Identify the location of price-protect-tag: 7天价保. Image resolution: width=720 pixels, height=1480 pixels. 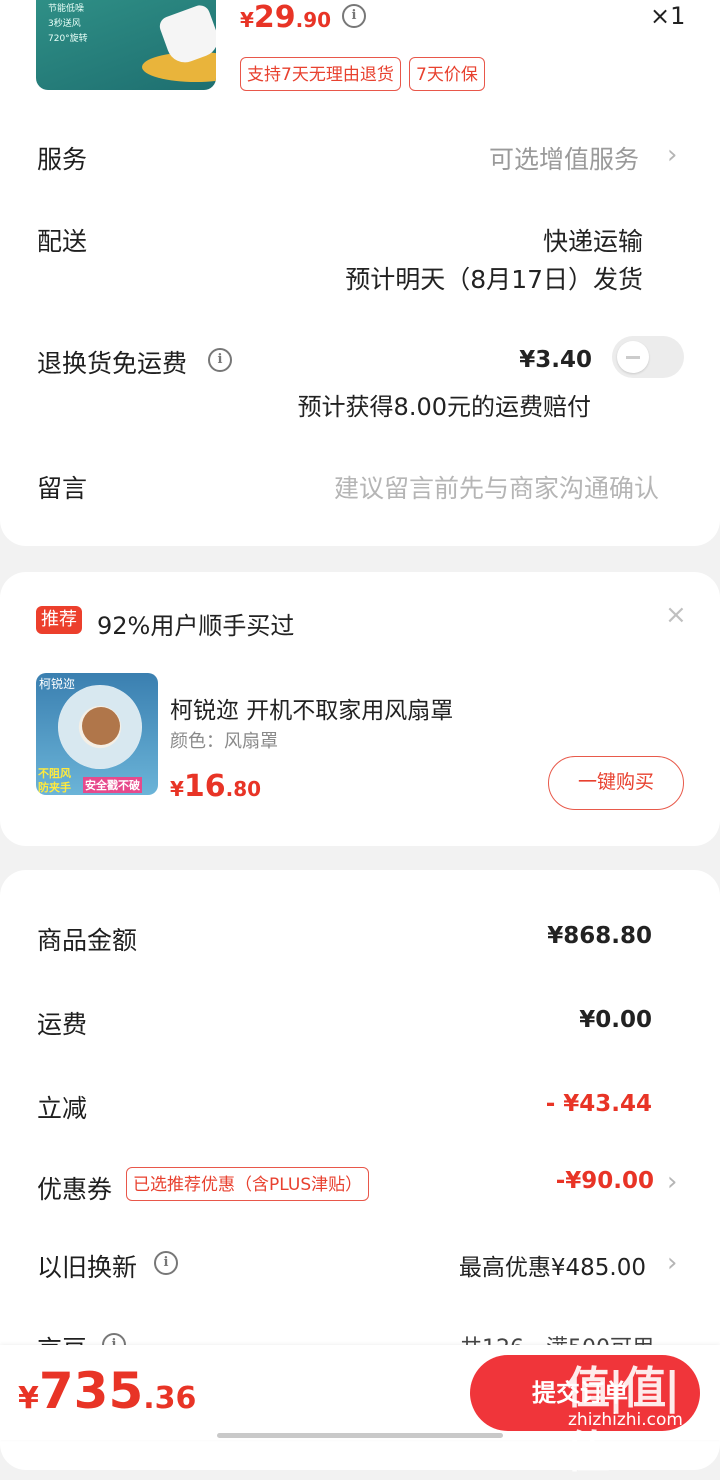
(447, 74).